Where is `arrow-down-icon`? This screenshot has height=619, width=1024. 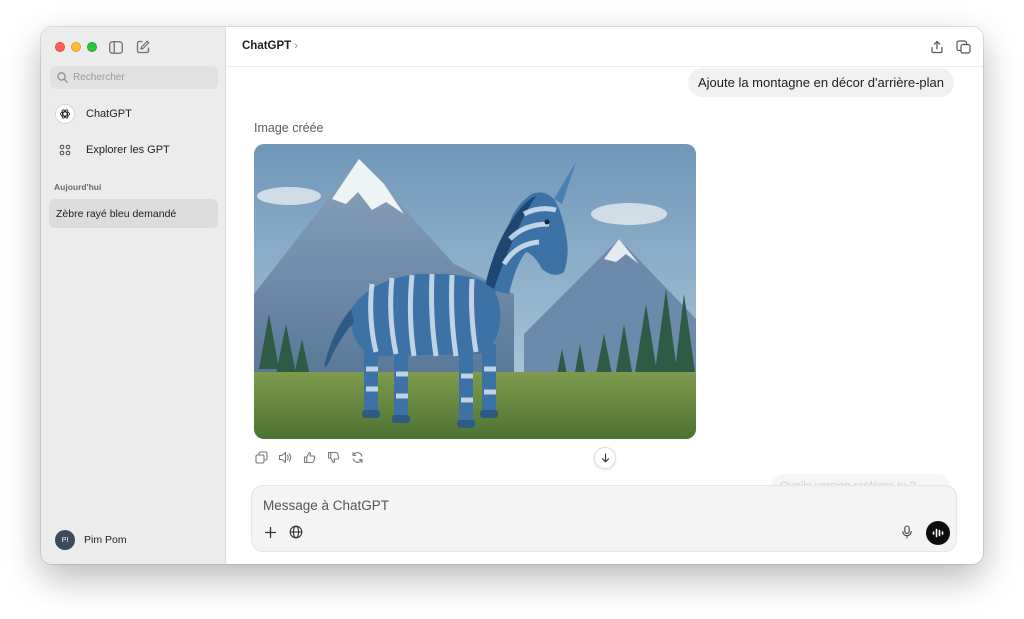
arrow-down-icon is located at coordinates (605, 458).